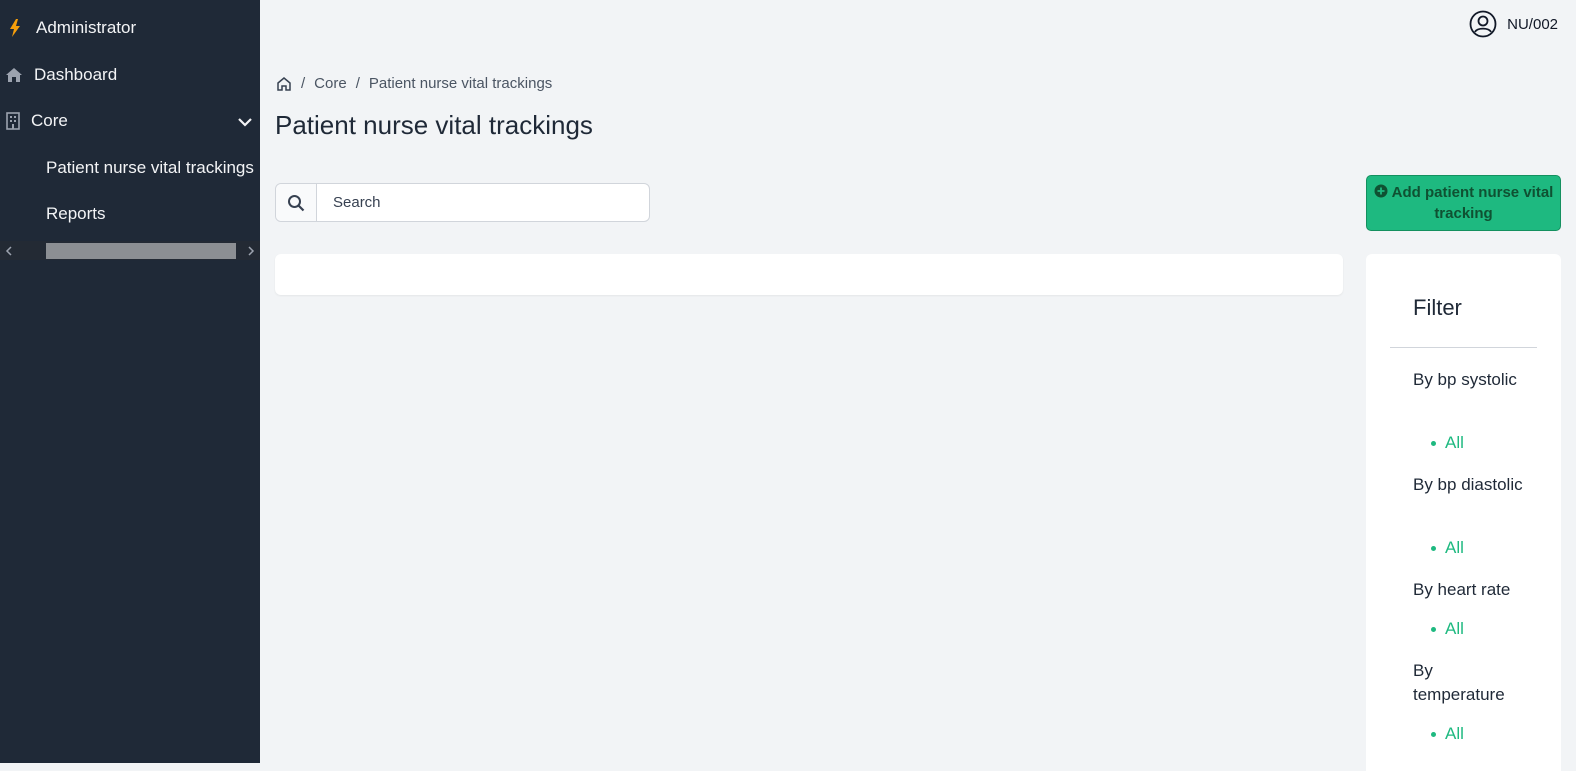 The image size is (1576, 771). What do you see at coordinates (49, 120) in the screenshot?
I see `sidebar-item-label: Core` at bounding box center [49, 120].